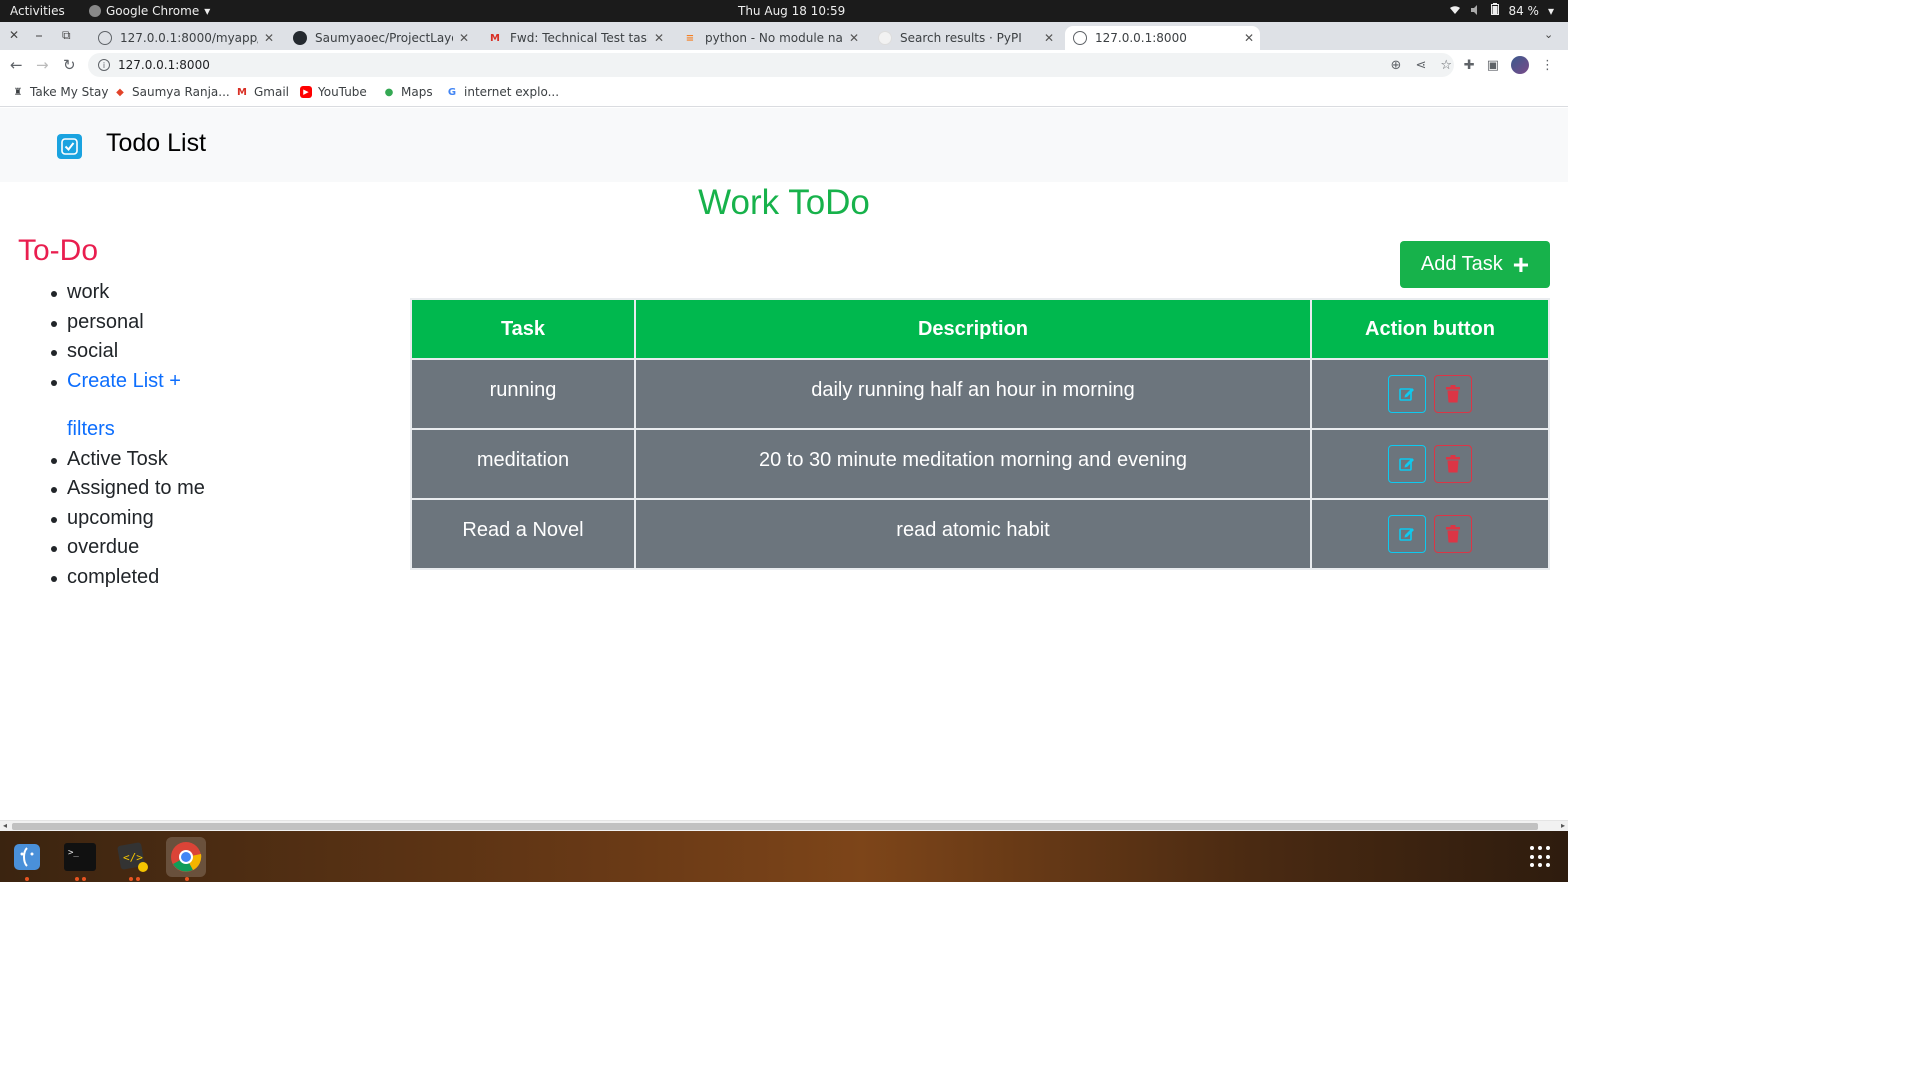 This screenshot has height=1080, width=1920. I want to click on description-cell: daily running half an hour in morning, so click(973, 394).